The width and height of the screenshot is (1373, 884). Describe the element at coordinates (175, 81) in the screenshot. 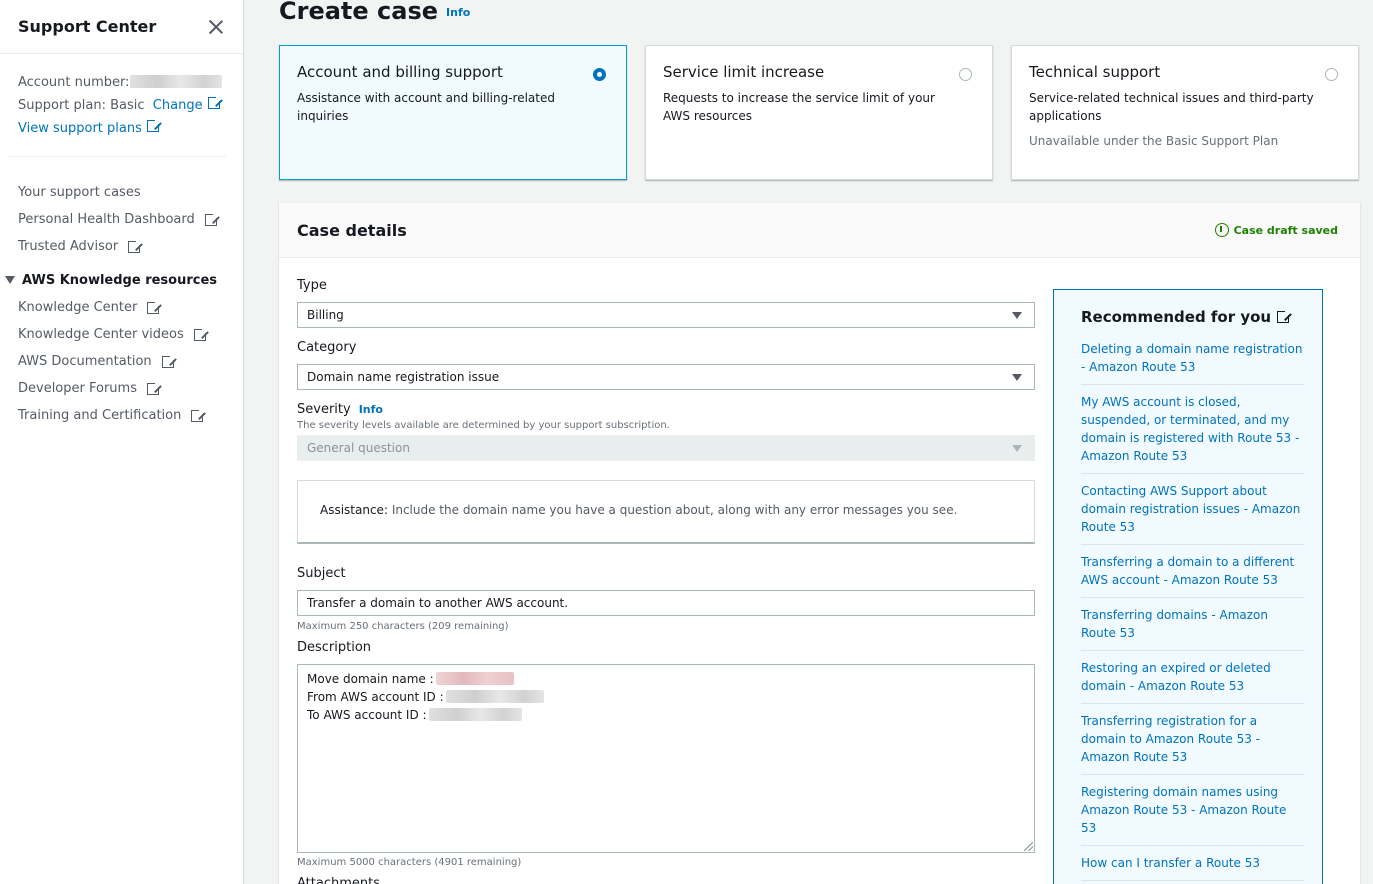

I see `account-number-redacted` at that location.